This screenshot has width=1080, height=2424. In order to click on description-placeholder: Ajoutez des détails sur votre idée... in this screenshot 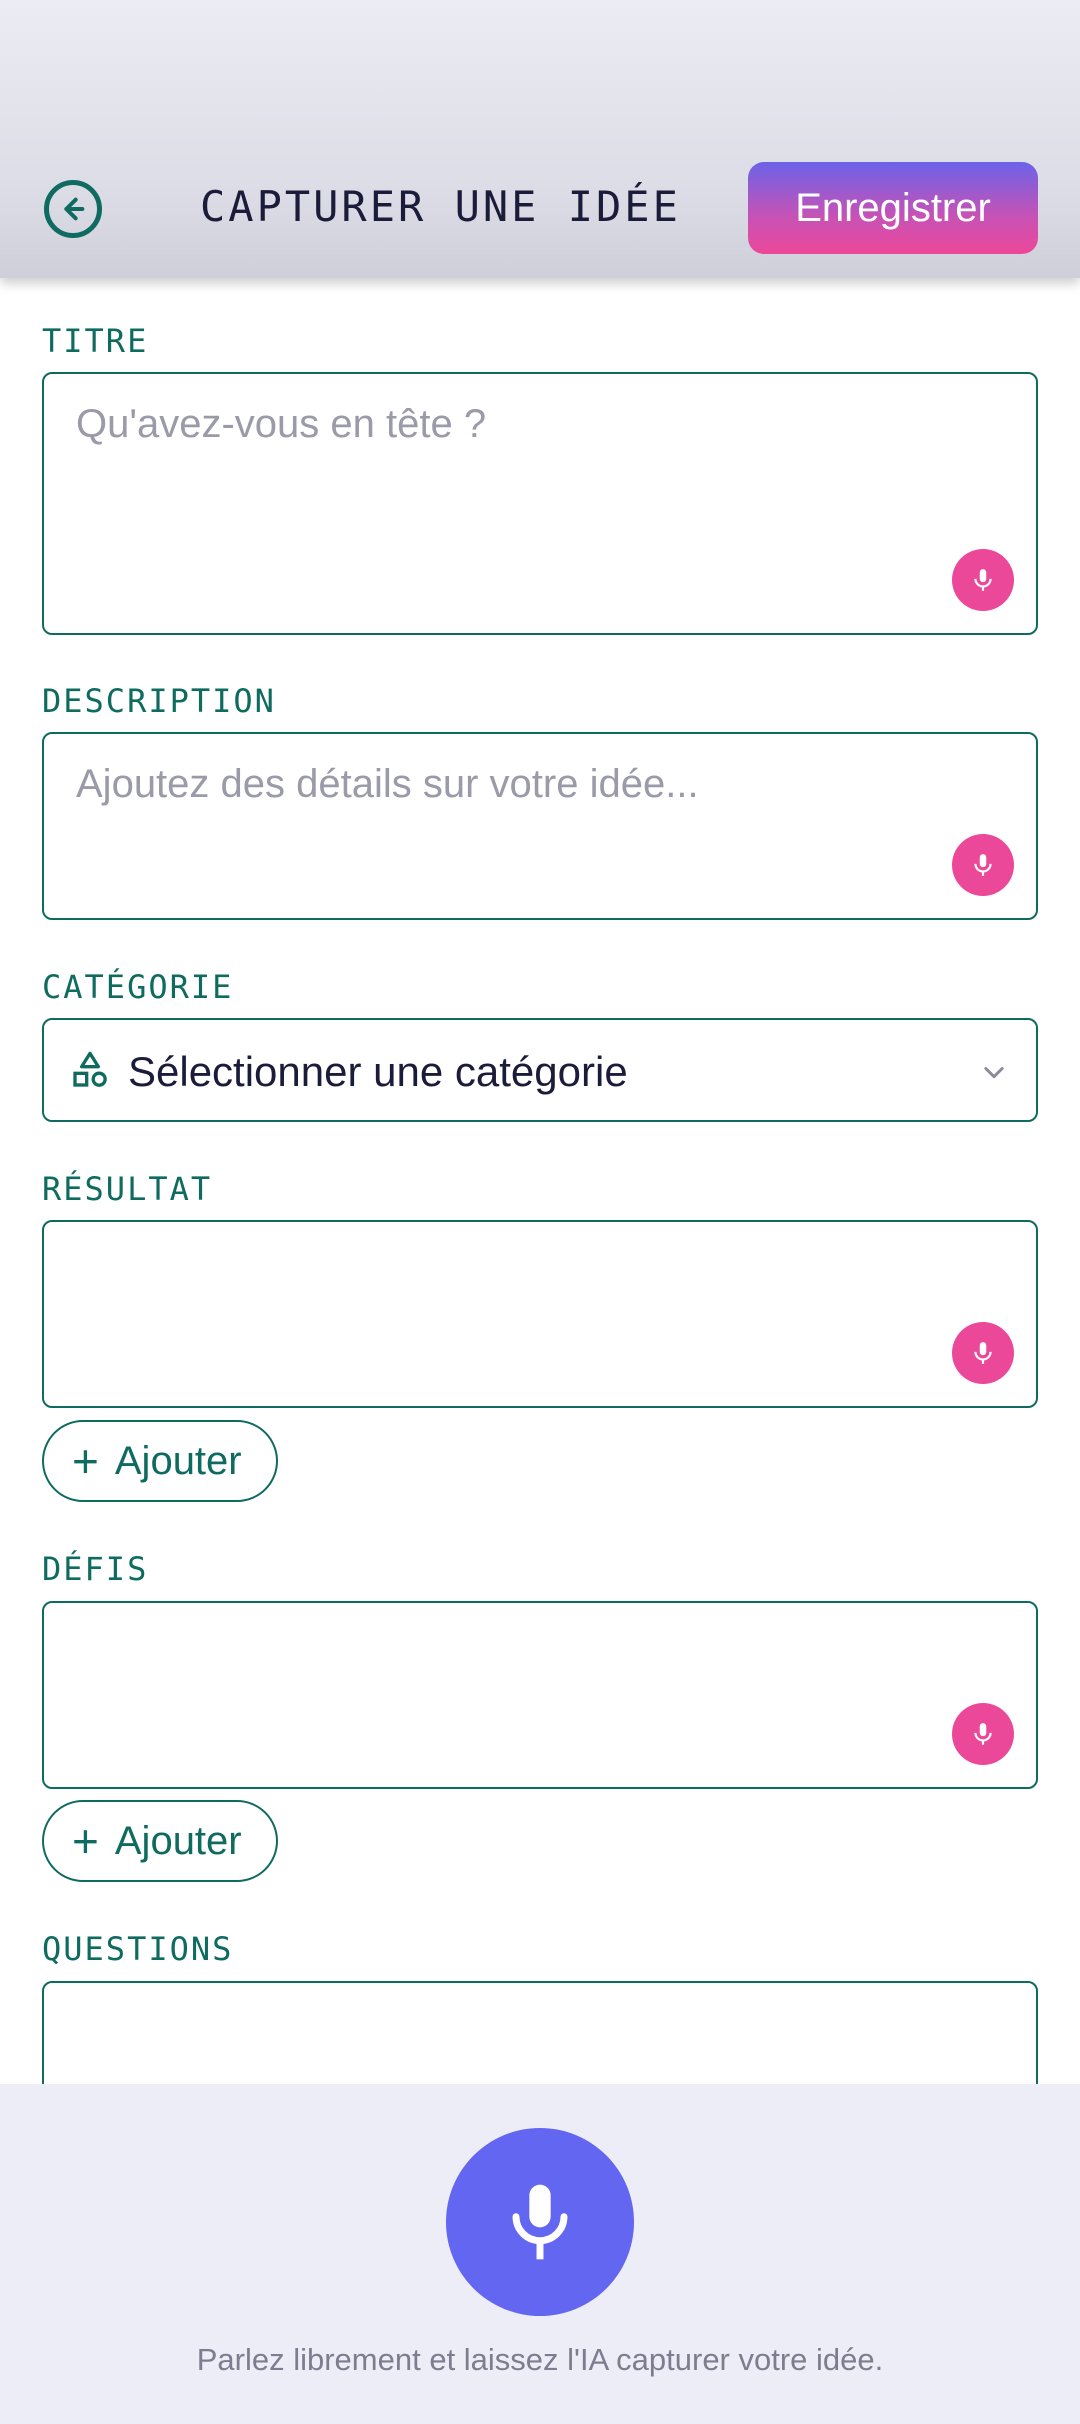, I will do `click(387, 784)`.